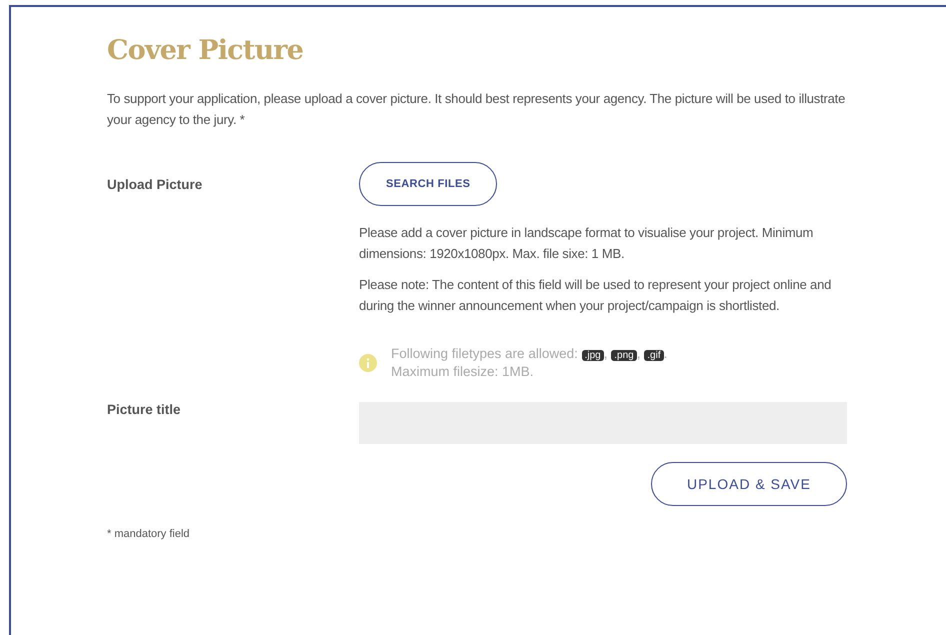 The image size is (946, 635). What do you see at coordinates (595, 295) in the screenshot?
I see `help-text: Please note: The content of this field will be used to represent your project online and during the winner announcement when your project/campaign is shortlisted.` at bounding box center [595, 295].